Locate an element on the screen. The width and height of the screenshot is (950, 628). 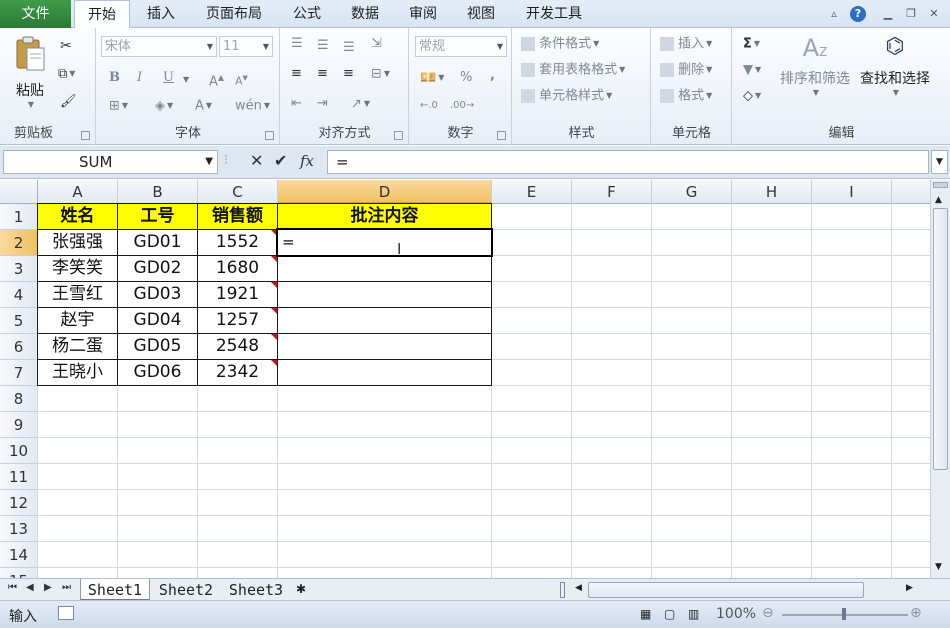
copy-button: ⧉ ▼ is located at coordinates (66, 74).